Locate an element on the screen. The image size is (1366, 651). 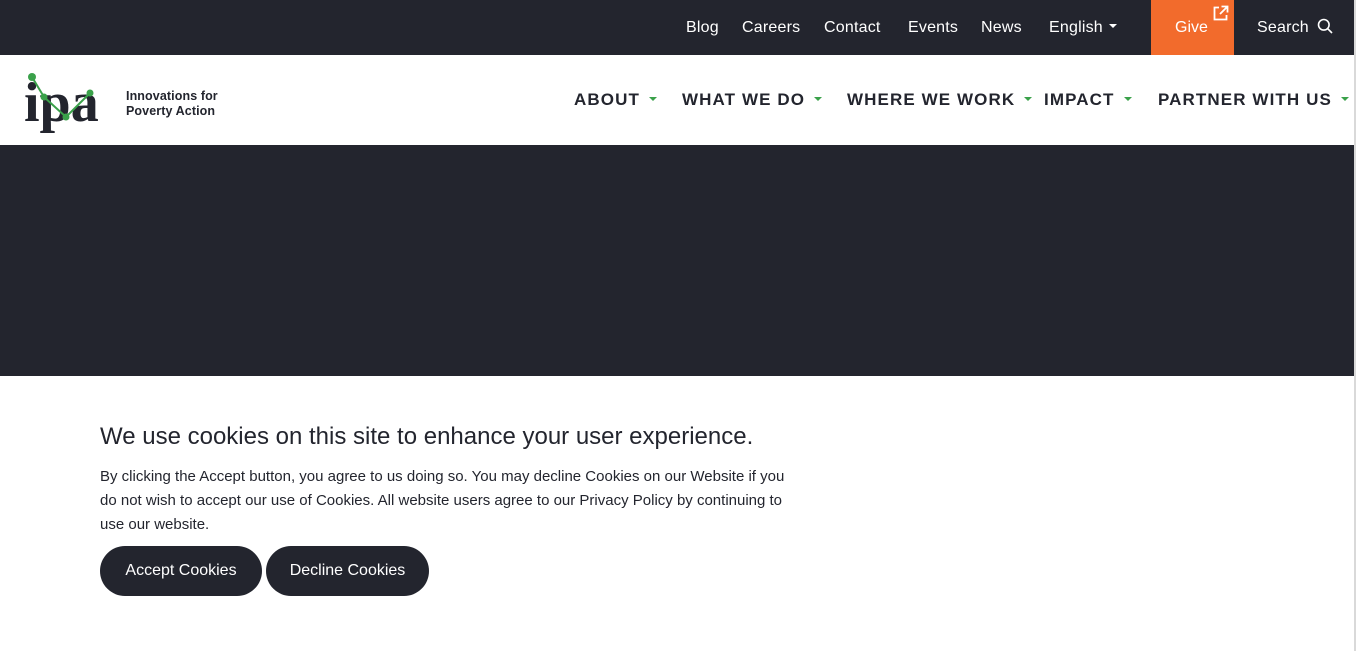
logo-wordmark: Innovations for Poverty Action is located at coordinates (172, 104).